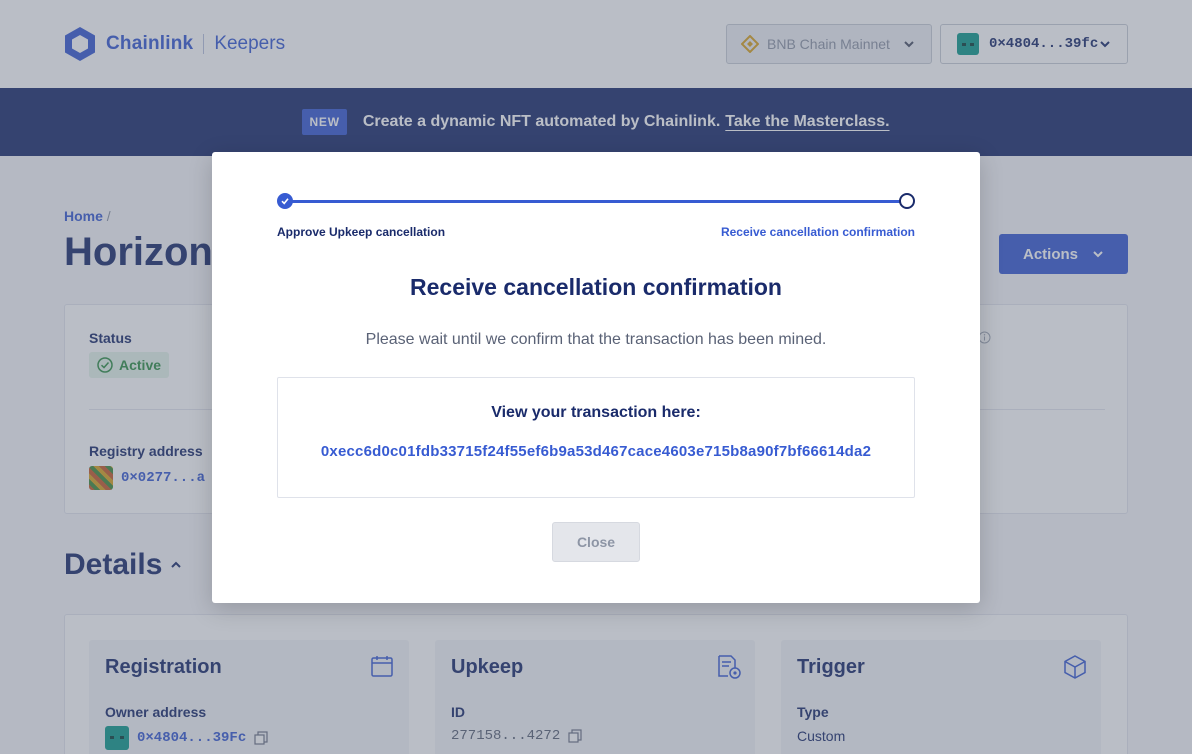  What do you see at coordinates (907, 201) in the screenshot?
I see `step-pending-indicator` at bounding box center [907, 201].